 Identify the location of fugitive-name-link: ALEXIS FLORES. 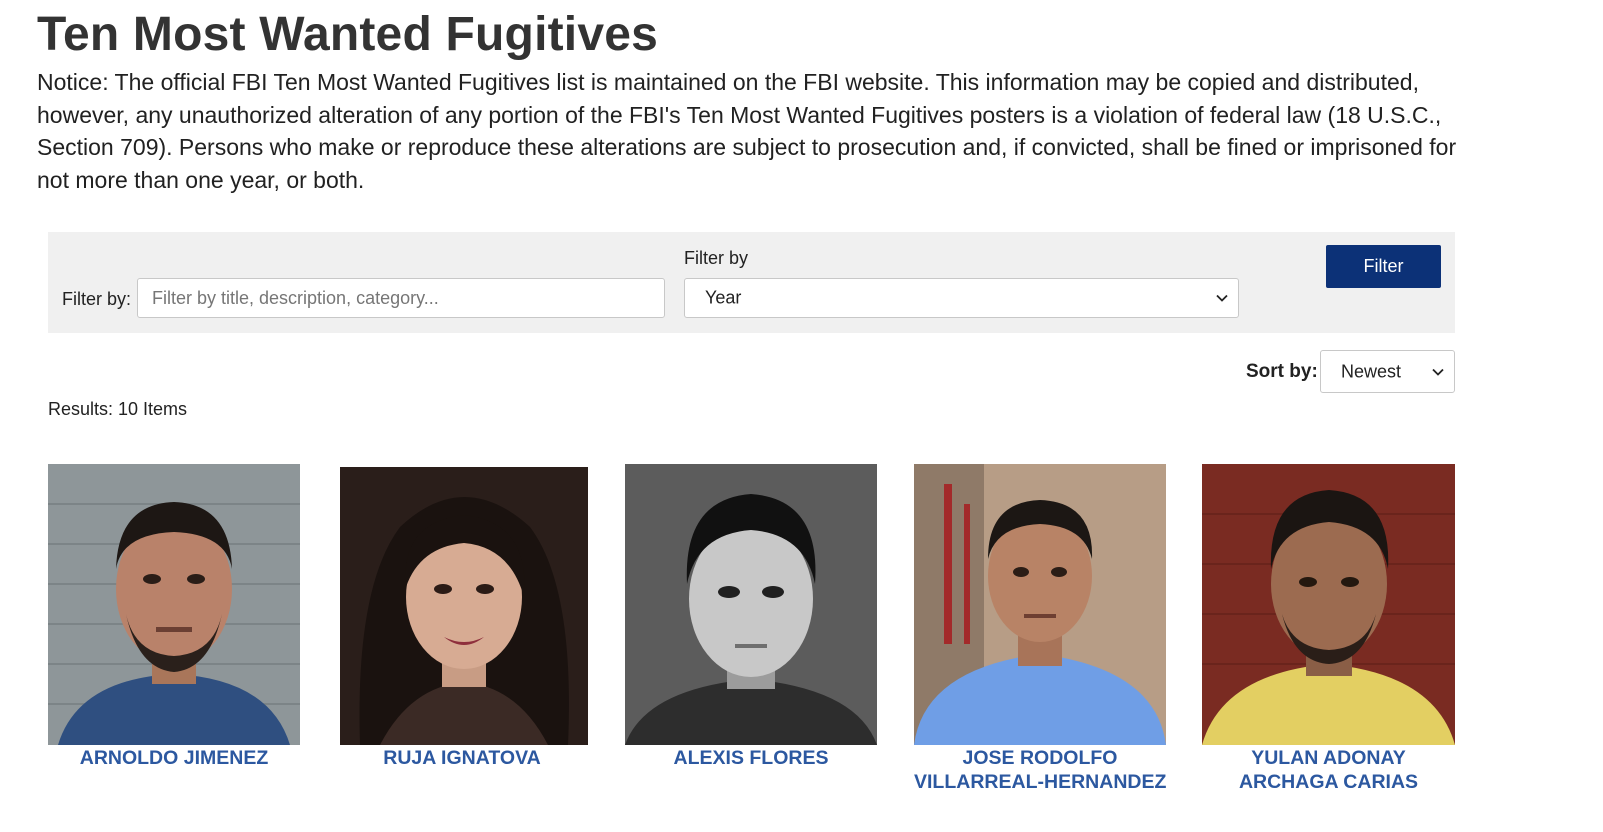
(751, 758).